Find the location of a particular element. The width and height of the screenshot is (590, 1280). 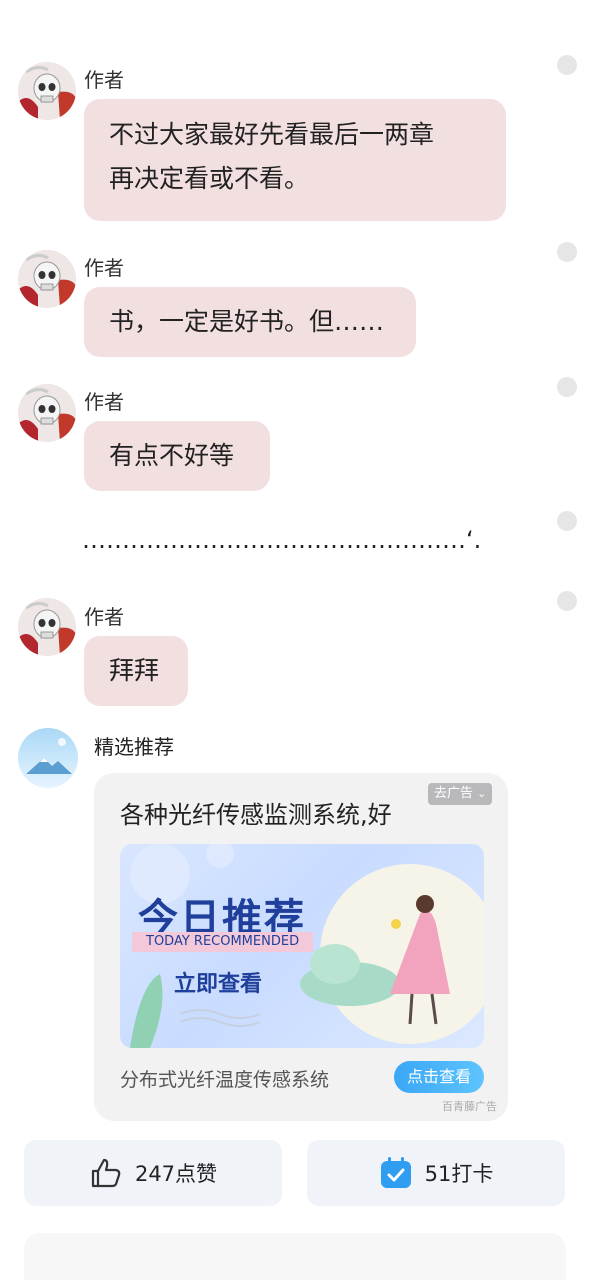

message-bubble: 有点不好等 is located at coordinates (177, 456).